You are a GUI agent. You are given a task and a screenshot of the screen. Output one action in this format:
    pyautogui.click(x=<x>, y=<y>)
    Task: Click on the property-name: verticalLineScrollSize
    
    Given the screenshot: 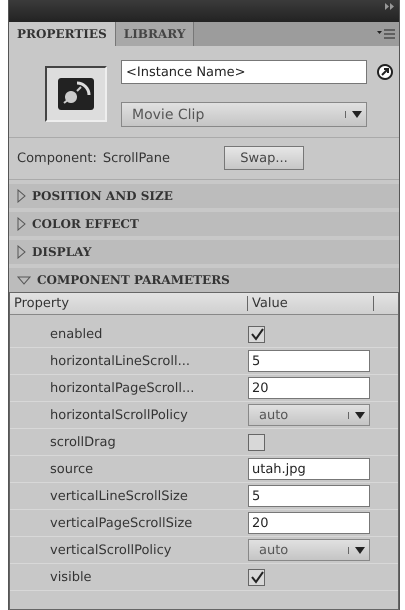 What is the action you would take?
    pyautogui.click(x=119, y=496)
    